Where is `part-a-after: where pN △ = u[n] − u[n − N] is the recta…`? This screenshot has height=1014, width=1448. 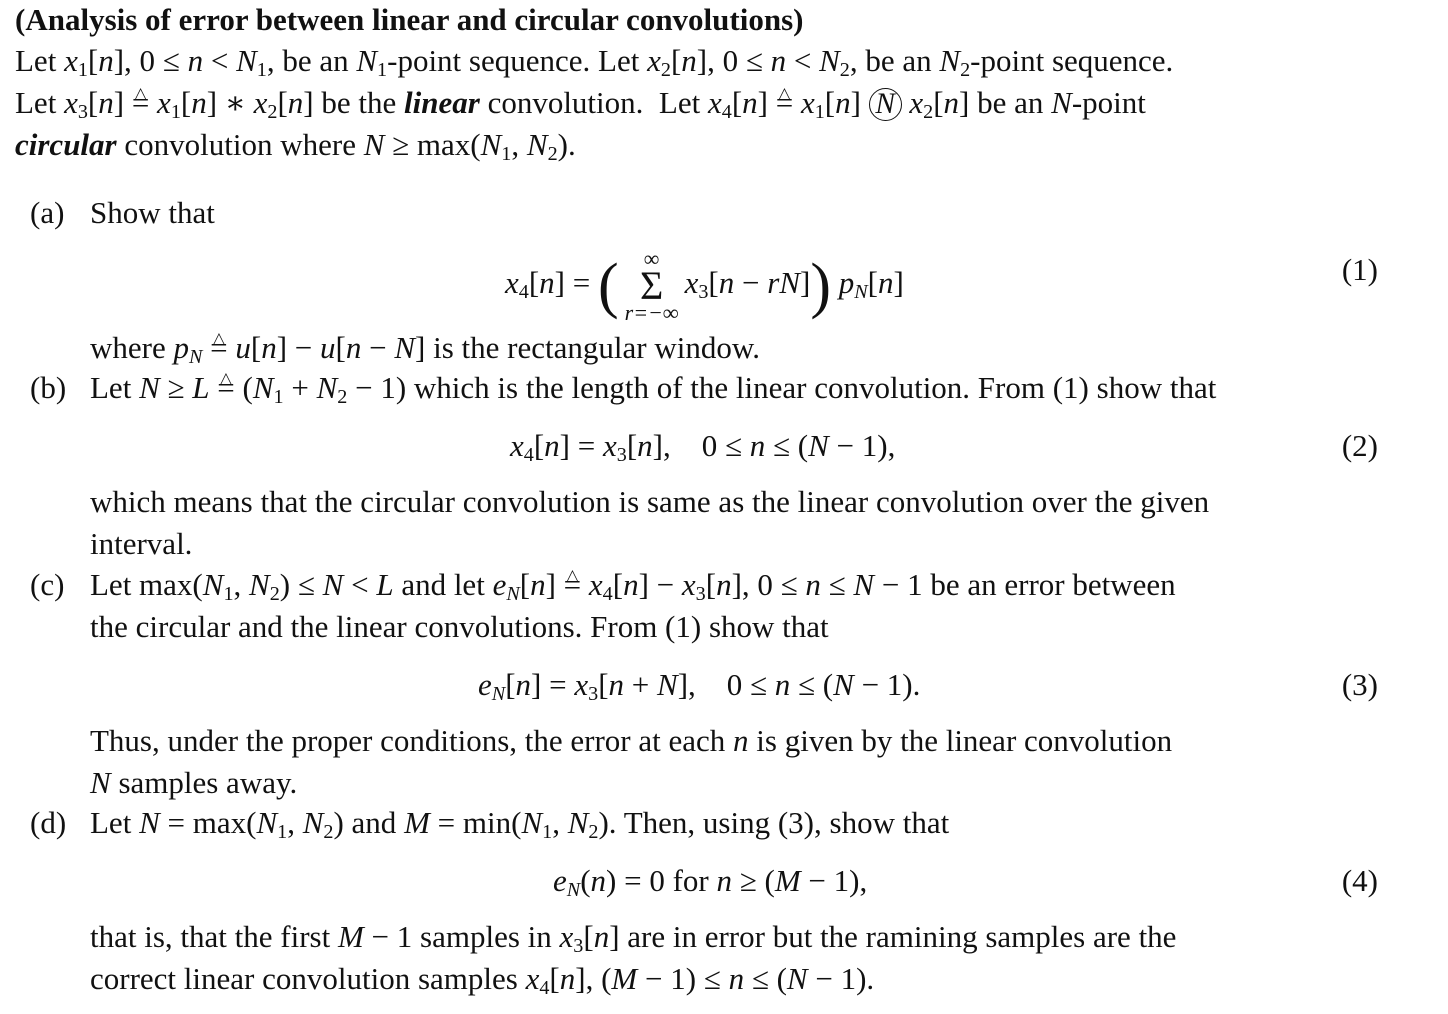 part-a-after: where pN △ = u[n] − u[n − N] is the recta… is located at coordinates (425, 349).